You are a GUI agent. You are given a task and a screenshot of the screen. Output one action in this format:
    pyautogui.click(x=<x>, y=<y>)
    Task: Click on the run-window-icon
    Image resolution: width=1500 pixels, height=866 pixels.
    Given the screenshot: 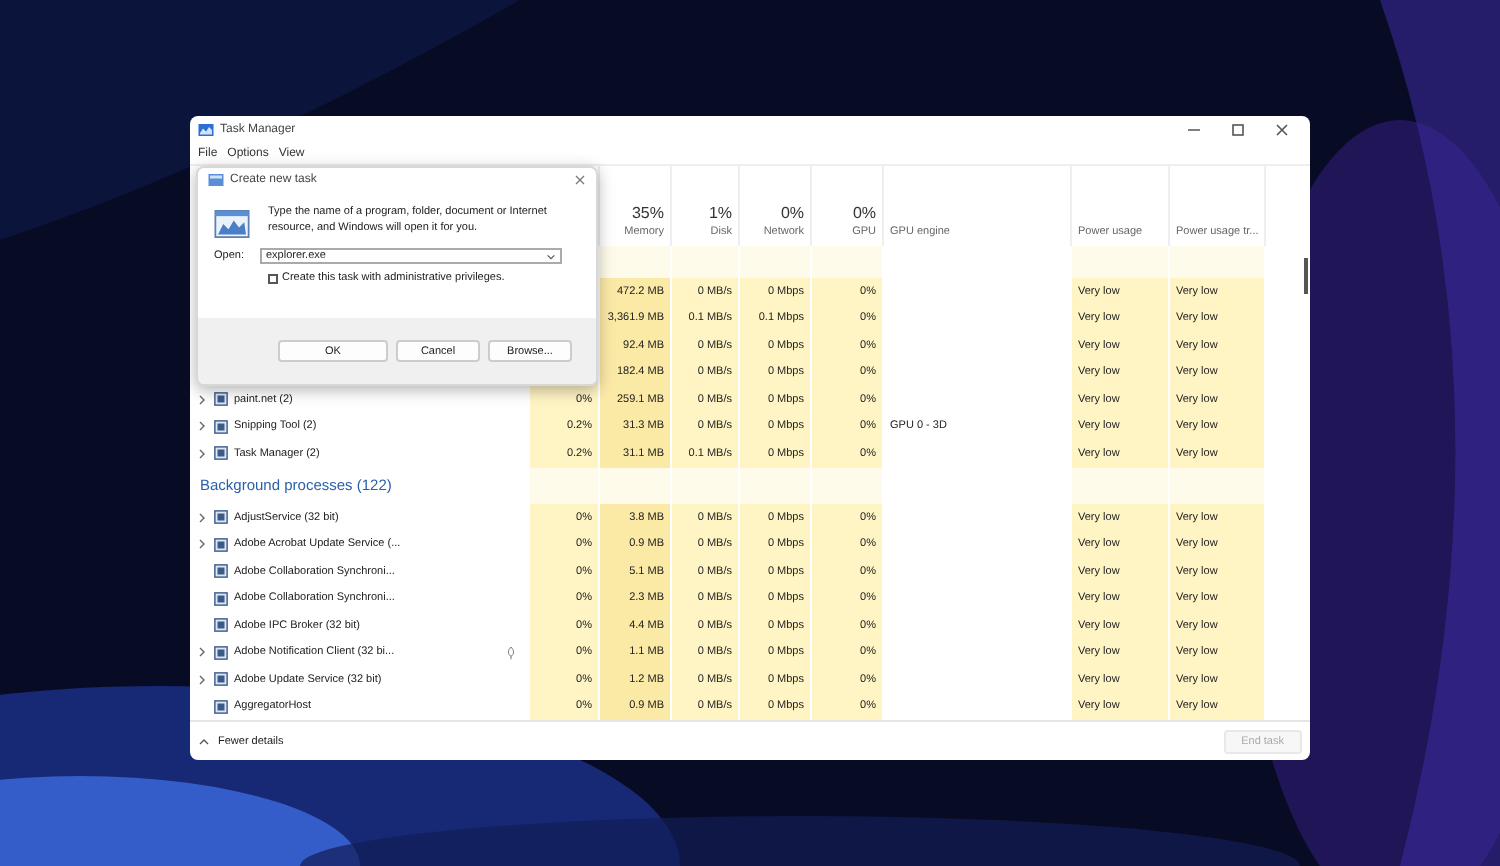 What is the action you would take?
    pyautogui.click(x=232, y=224)
    